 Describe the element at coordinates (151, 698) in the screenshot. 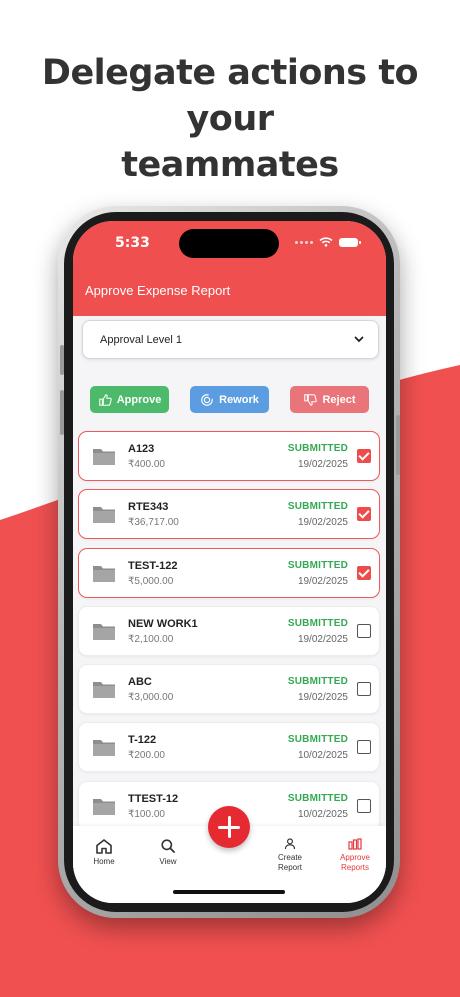

I see `report-amount: ₹3,000.00` at that location.